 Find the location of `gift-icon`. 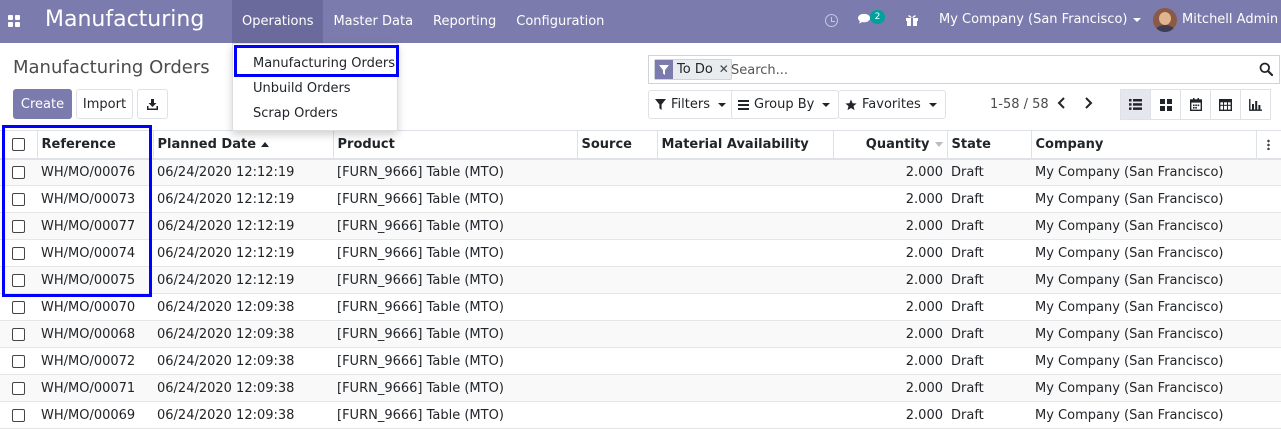

gift-icon is located at coordinates (912, 20).